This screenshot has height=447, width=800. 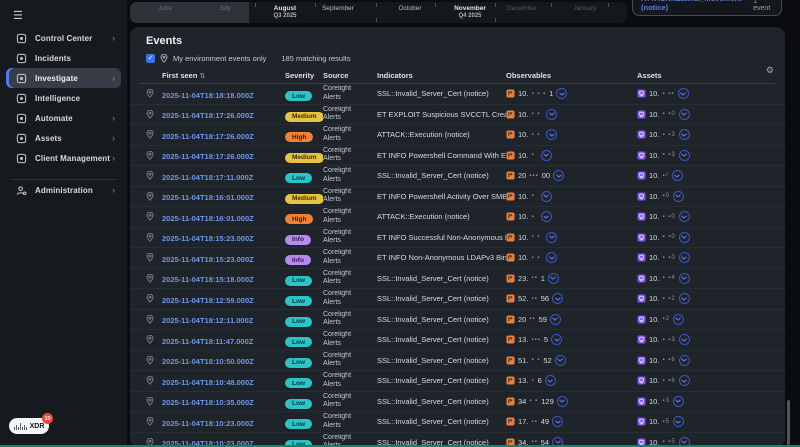 I want to click on sidebar-item: Automate ›, so click(x=63, y=118).